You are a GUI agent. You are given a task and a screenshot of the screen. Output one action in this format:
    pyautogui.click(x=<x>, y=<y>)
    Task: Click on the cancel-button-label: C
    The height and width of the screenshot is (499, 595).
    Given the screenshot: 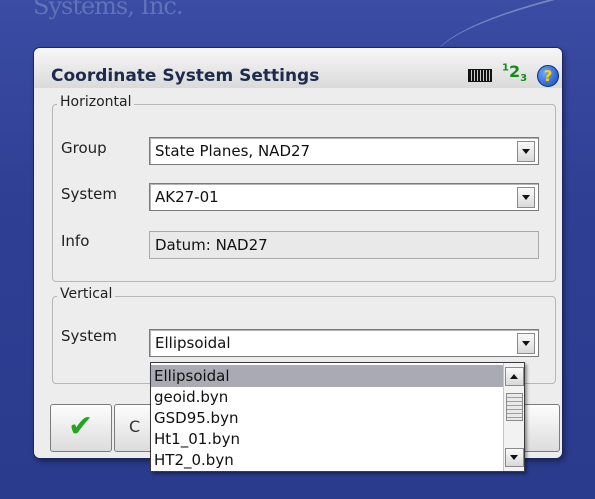 What is the action you would take?
    pyautogui.click(x=135, y=426)
    